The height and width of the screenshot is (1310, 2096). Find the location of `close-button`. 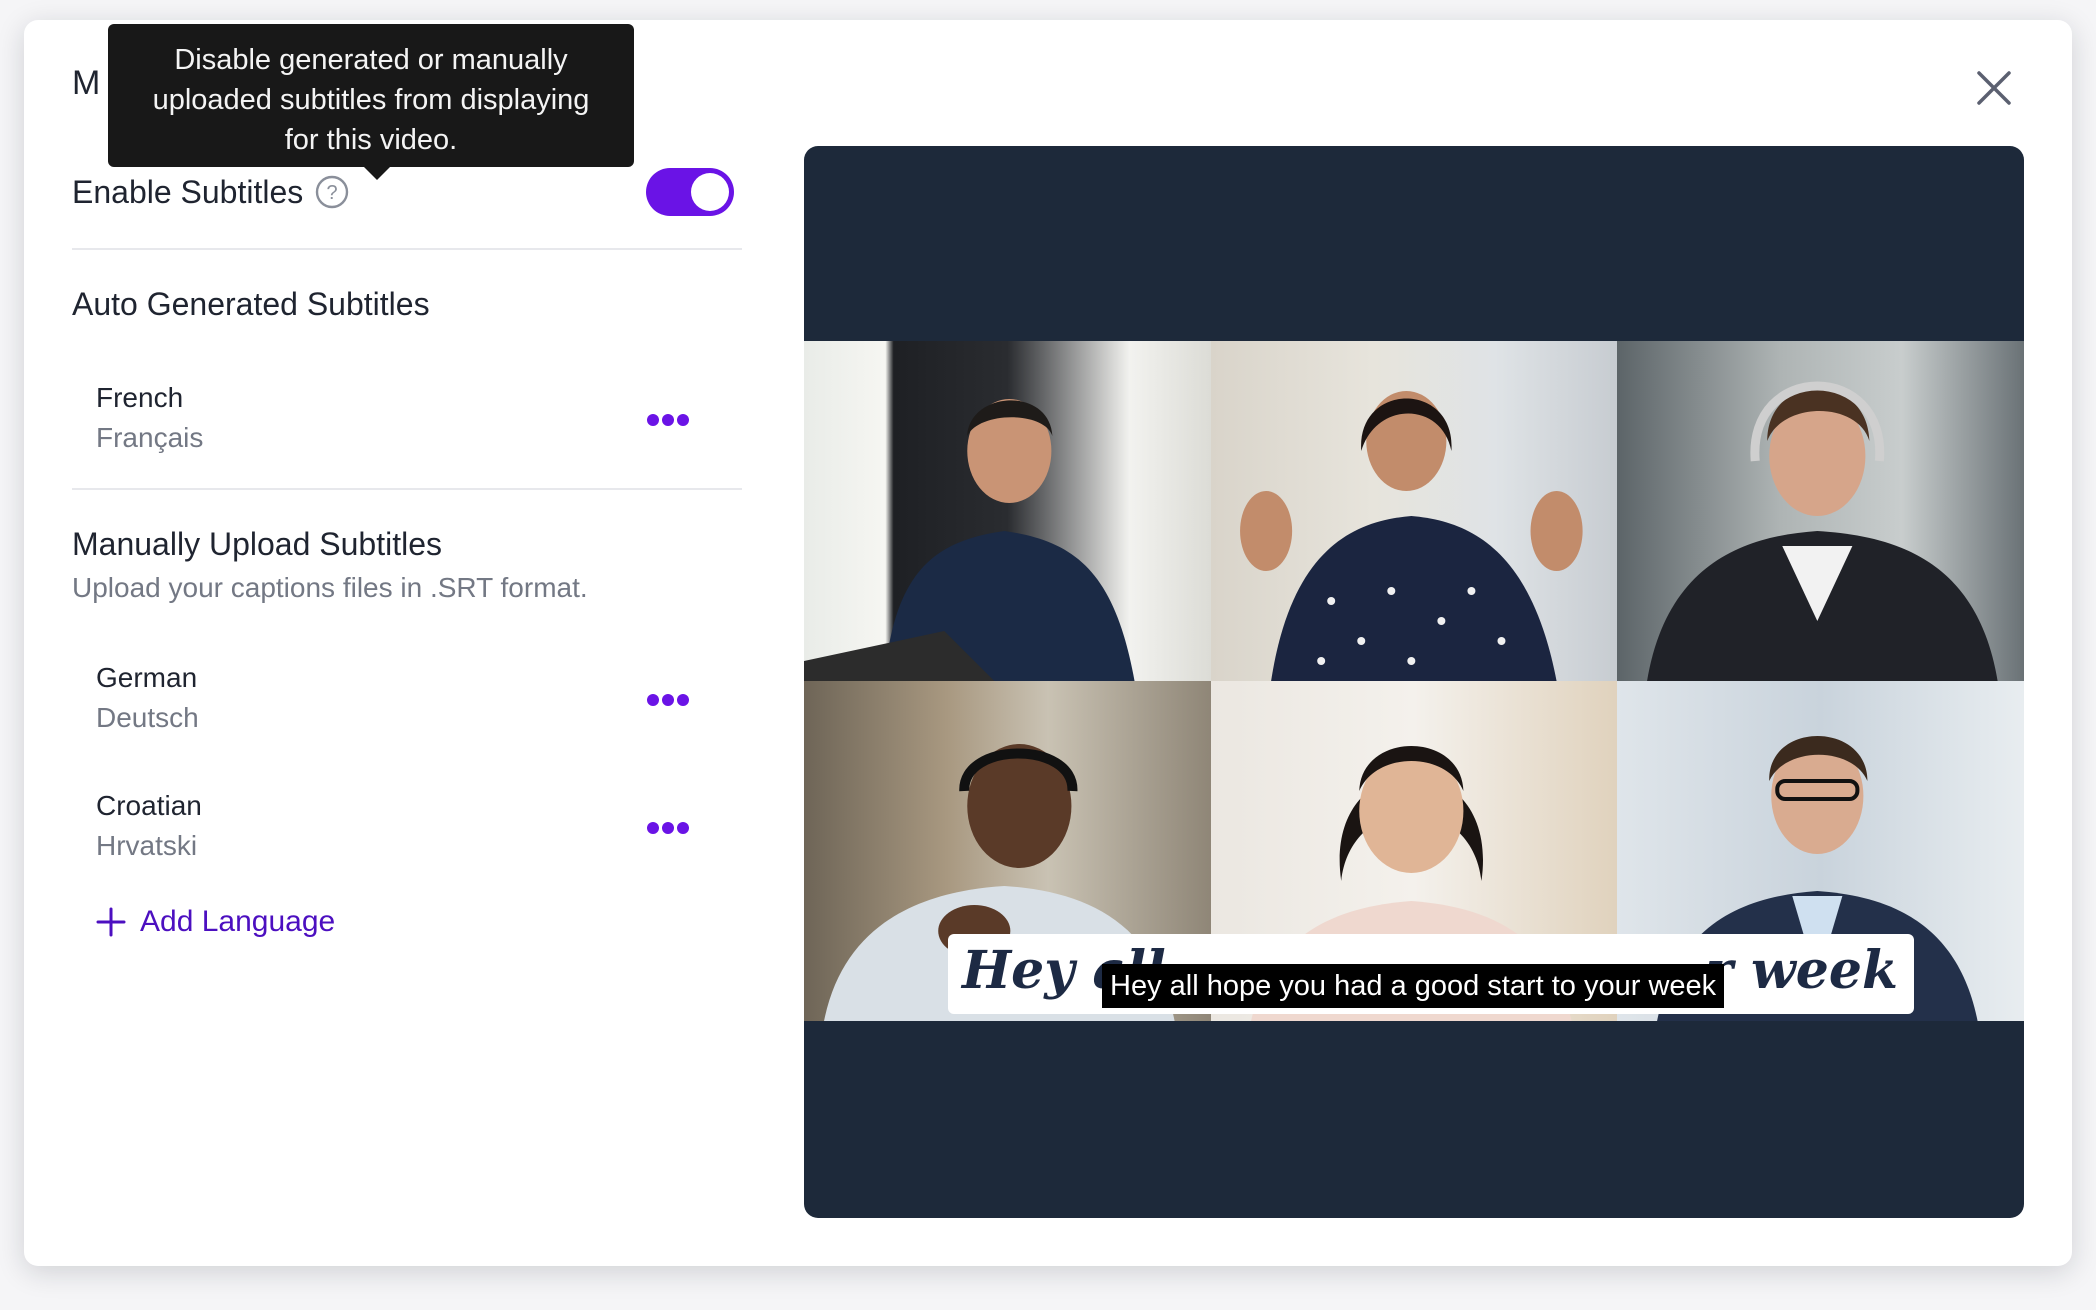

close-button is located at coordinates (1994, 88).